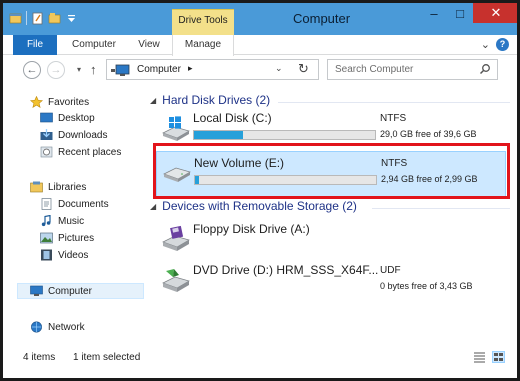  What do you see at coordinates (428, 134) in the screenshot?
I see `drive-free-space: 29,0 GB free of 39,6 GB` at bounding box center [428, 134].